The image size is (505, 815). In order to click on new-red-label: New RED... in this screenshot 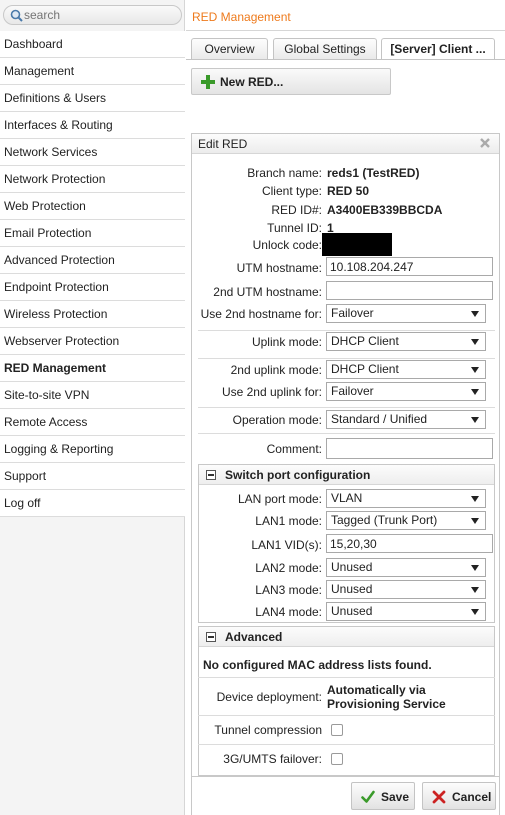, I will do `click(252, 82)`.